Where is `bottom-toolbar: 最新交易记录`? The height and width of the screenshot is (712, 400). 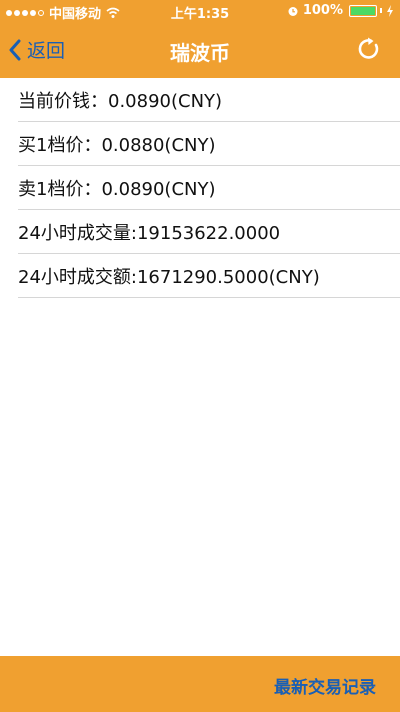 bottom-toolbar: 最新交易记录 is located at coordinates (200, 684).